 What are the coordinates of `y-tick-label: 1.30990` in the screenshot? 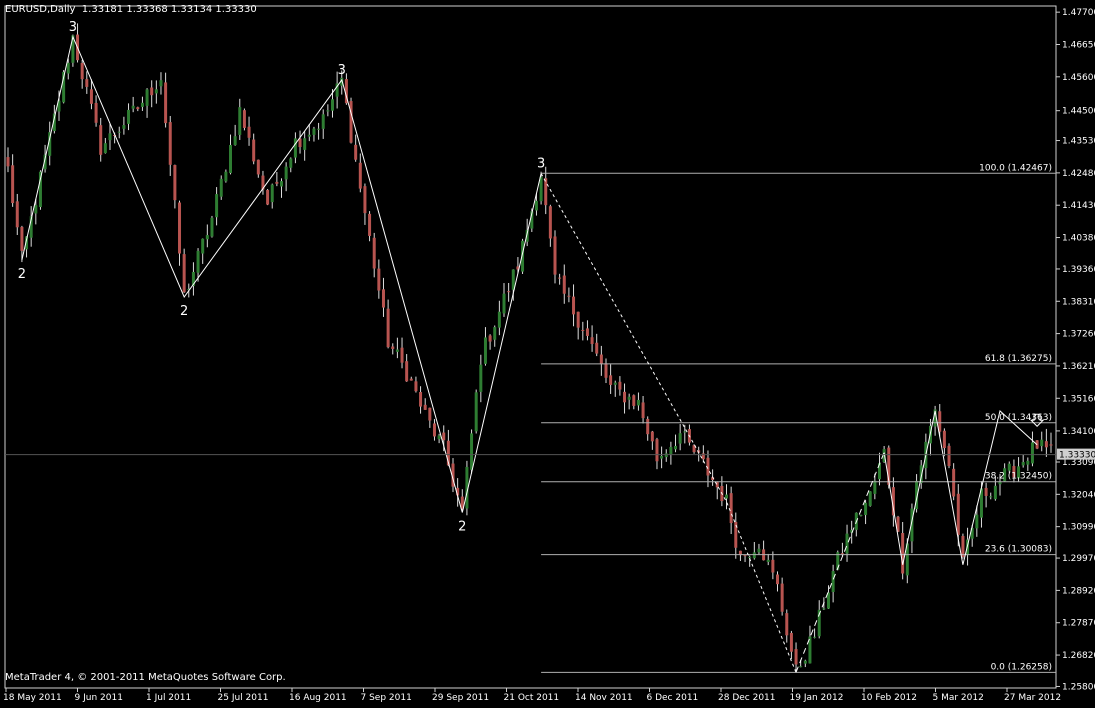 It's located at (1078, 528).